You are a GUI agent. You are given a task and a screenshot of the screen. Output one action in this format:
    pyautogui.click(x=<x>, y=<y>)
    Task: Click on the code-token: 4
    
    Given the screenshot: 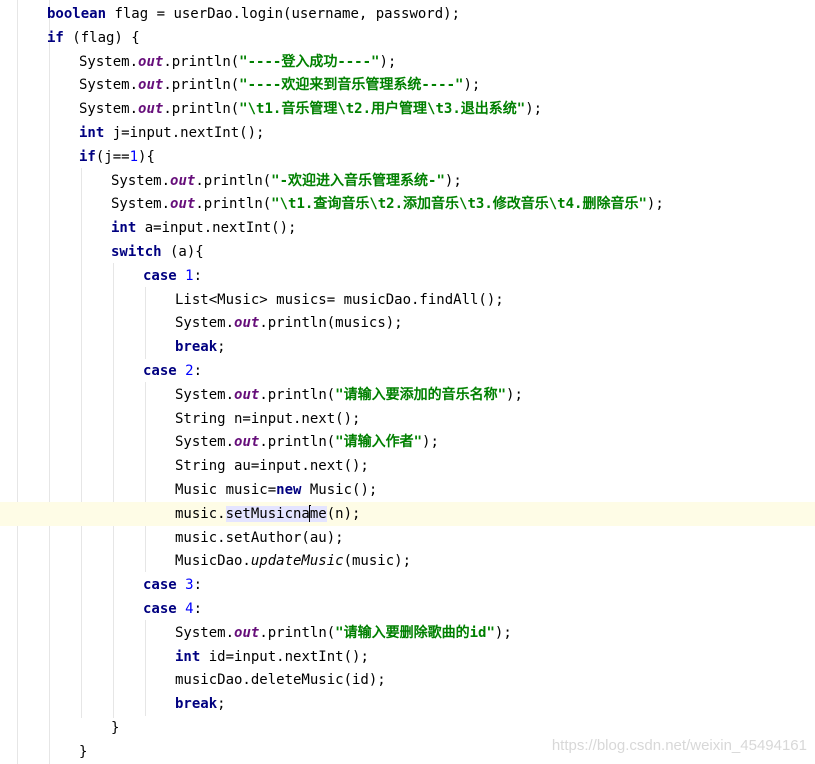 What is the action you would take?
    pyautogui.click(x=189, y=609)
    